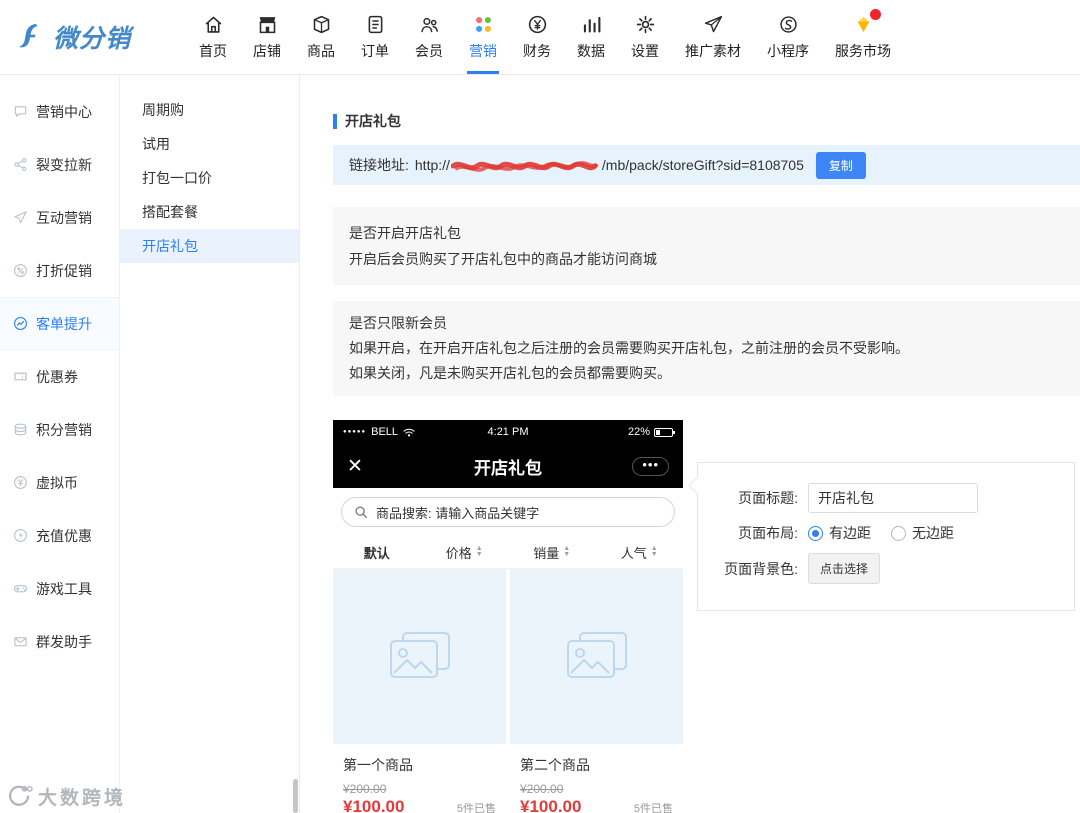 The width and height of the screenshot is (1080, 813). Describe the element at coordinates (59, 588) in the screenshot. I see `sidebar-item-game-tools: 游戏工具` at that location.